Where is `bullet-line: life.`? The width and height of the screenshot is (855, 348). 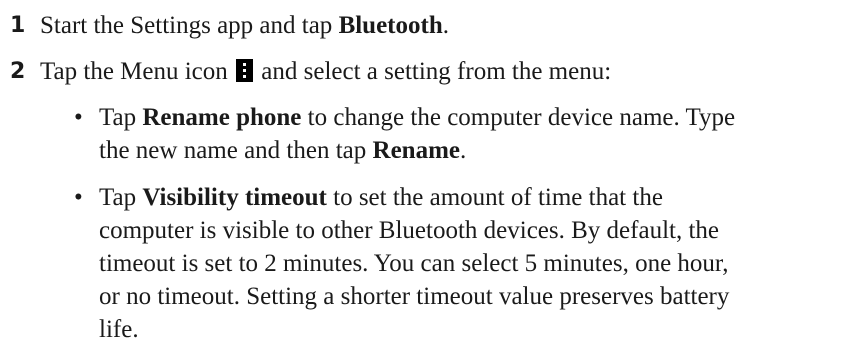 bullet-line: life. is located at coordinates (119, 329).